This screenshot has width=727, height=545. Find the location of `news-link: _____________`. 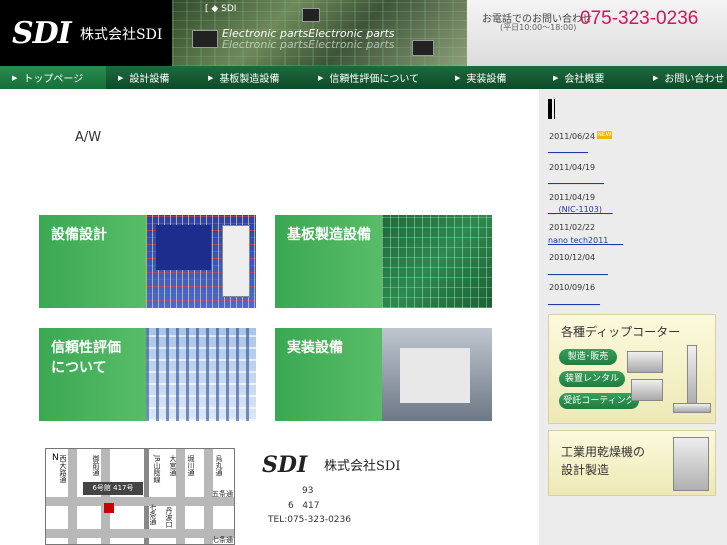

news-link: _____________ is located at coordinates (574, 300).